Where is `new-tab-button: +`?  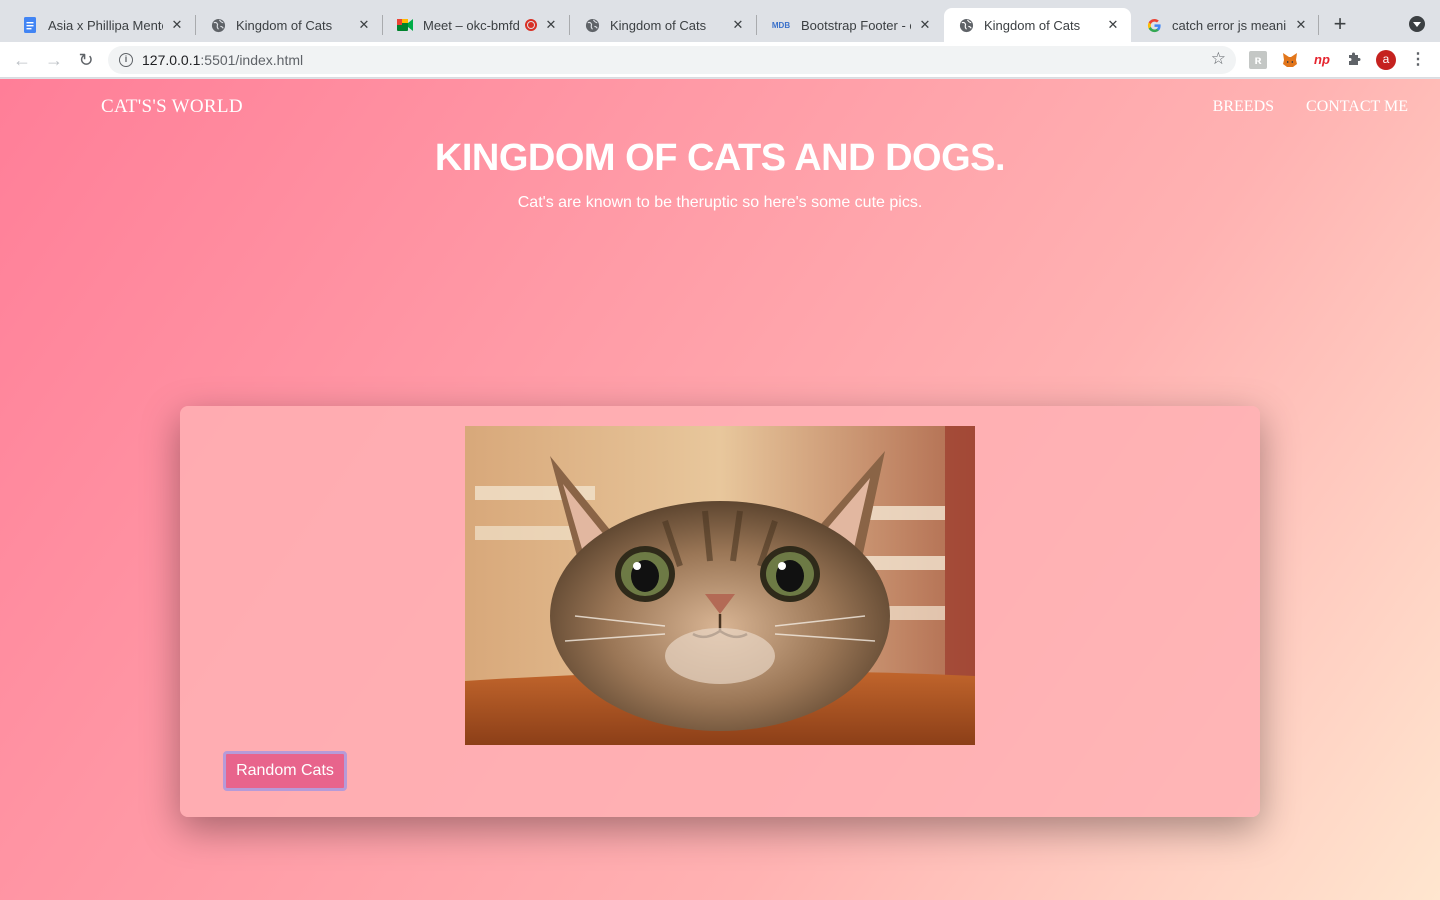
new-tab-button: + is located at coordinates (1340, 24).